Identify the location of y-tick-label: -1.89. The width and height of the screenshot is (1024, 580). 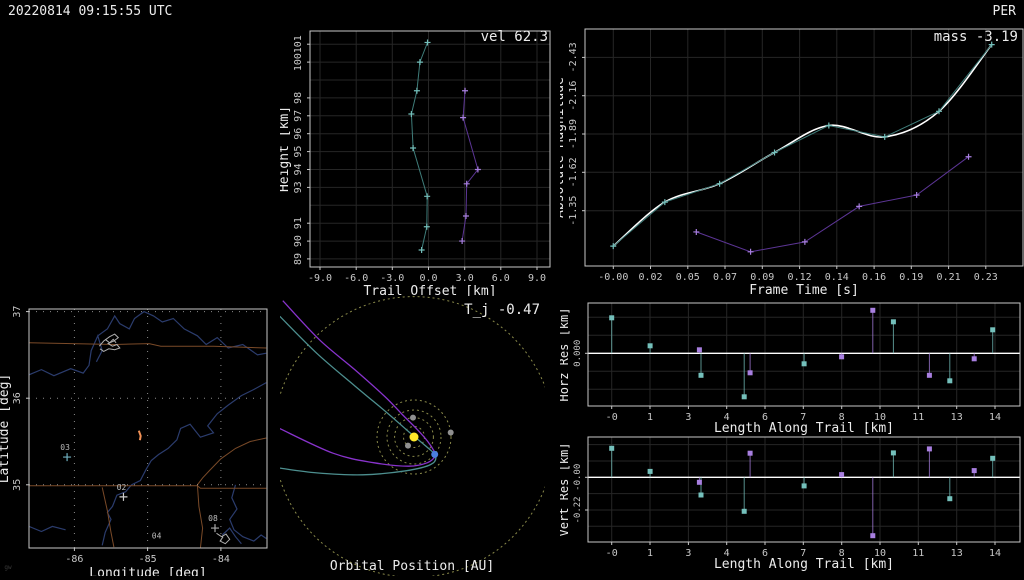
(573, 134).